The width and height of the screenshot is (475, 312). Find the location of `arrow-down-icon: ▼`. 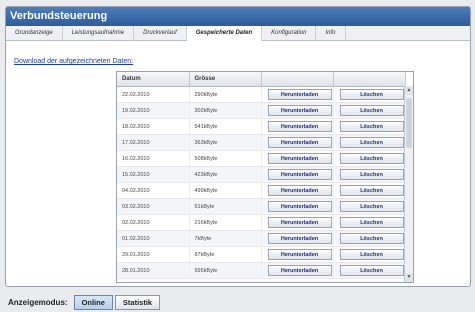

arrow-down-icon: ▼ is located at coordinates (409, 277).